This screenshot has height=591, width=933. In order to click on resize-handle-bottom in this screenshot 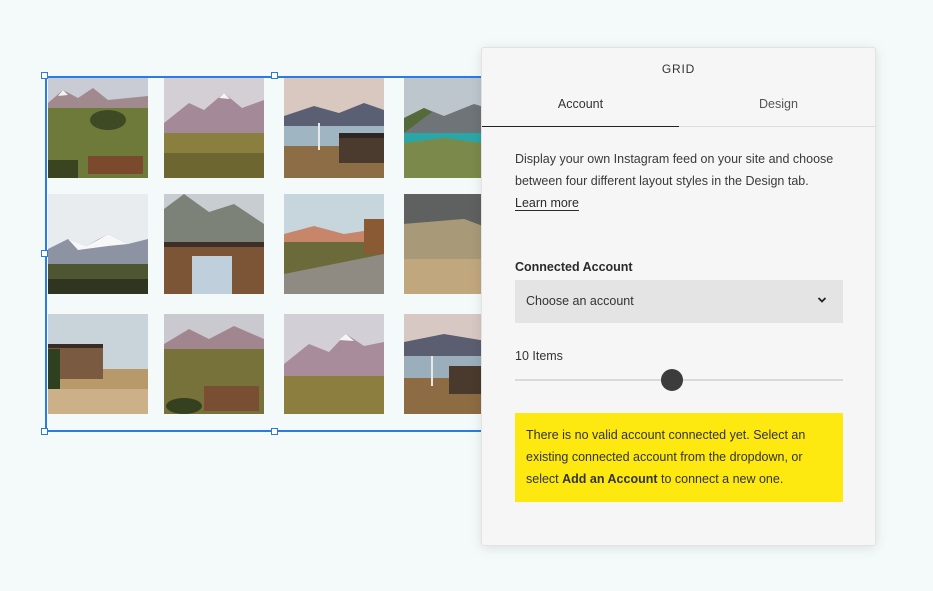, I will do `click(274, 431)`.